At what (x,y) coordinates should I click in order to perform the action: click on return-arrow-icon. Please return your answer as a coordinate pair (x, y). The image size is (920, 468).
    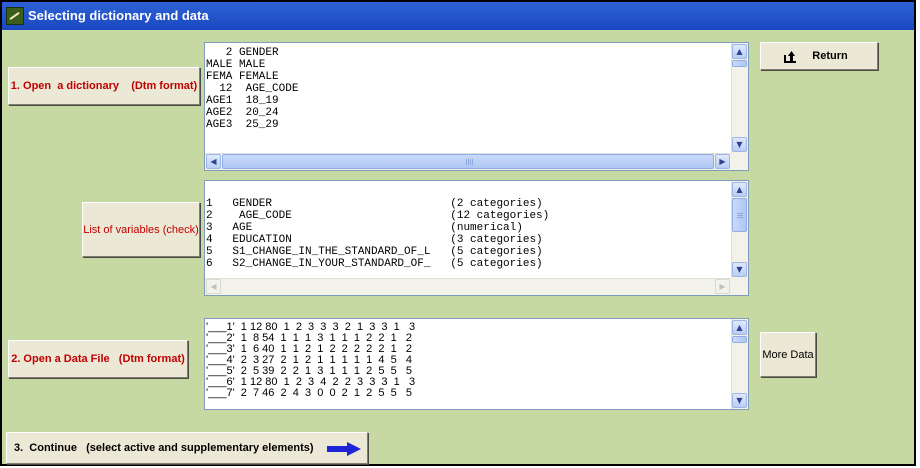
    Looking at the image, I should click on (790, 57).